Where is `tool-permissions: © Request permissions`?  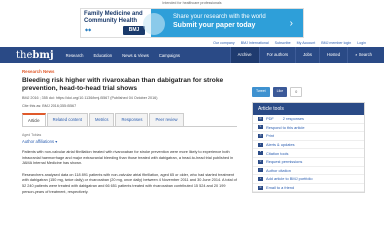 tool-permissions: © Request permissions is located at coordinates (308, 162).